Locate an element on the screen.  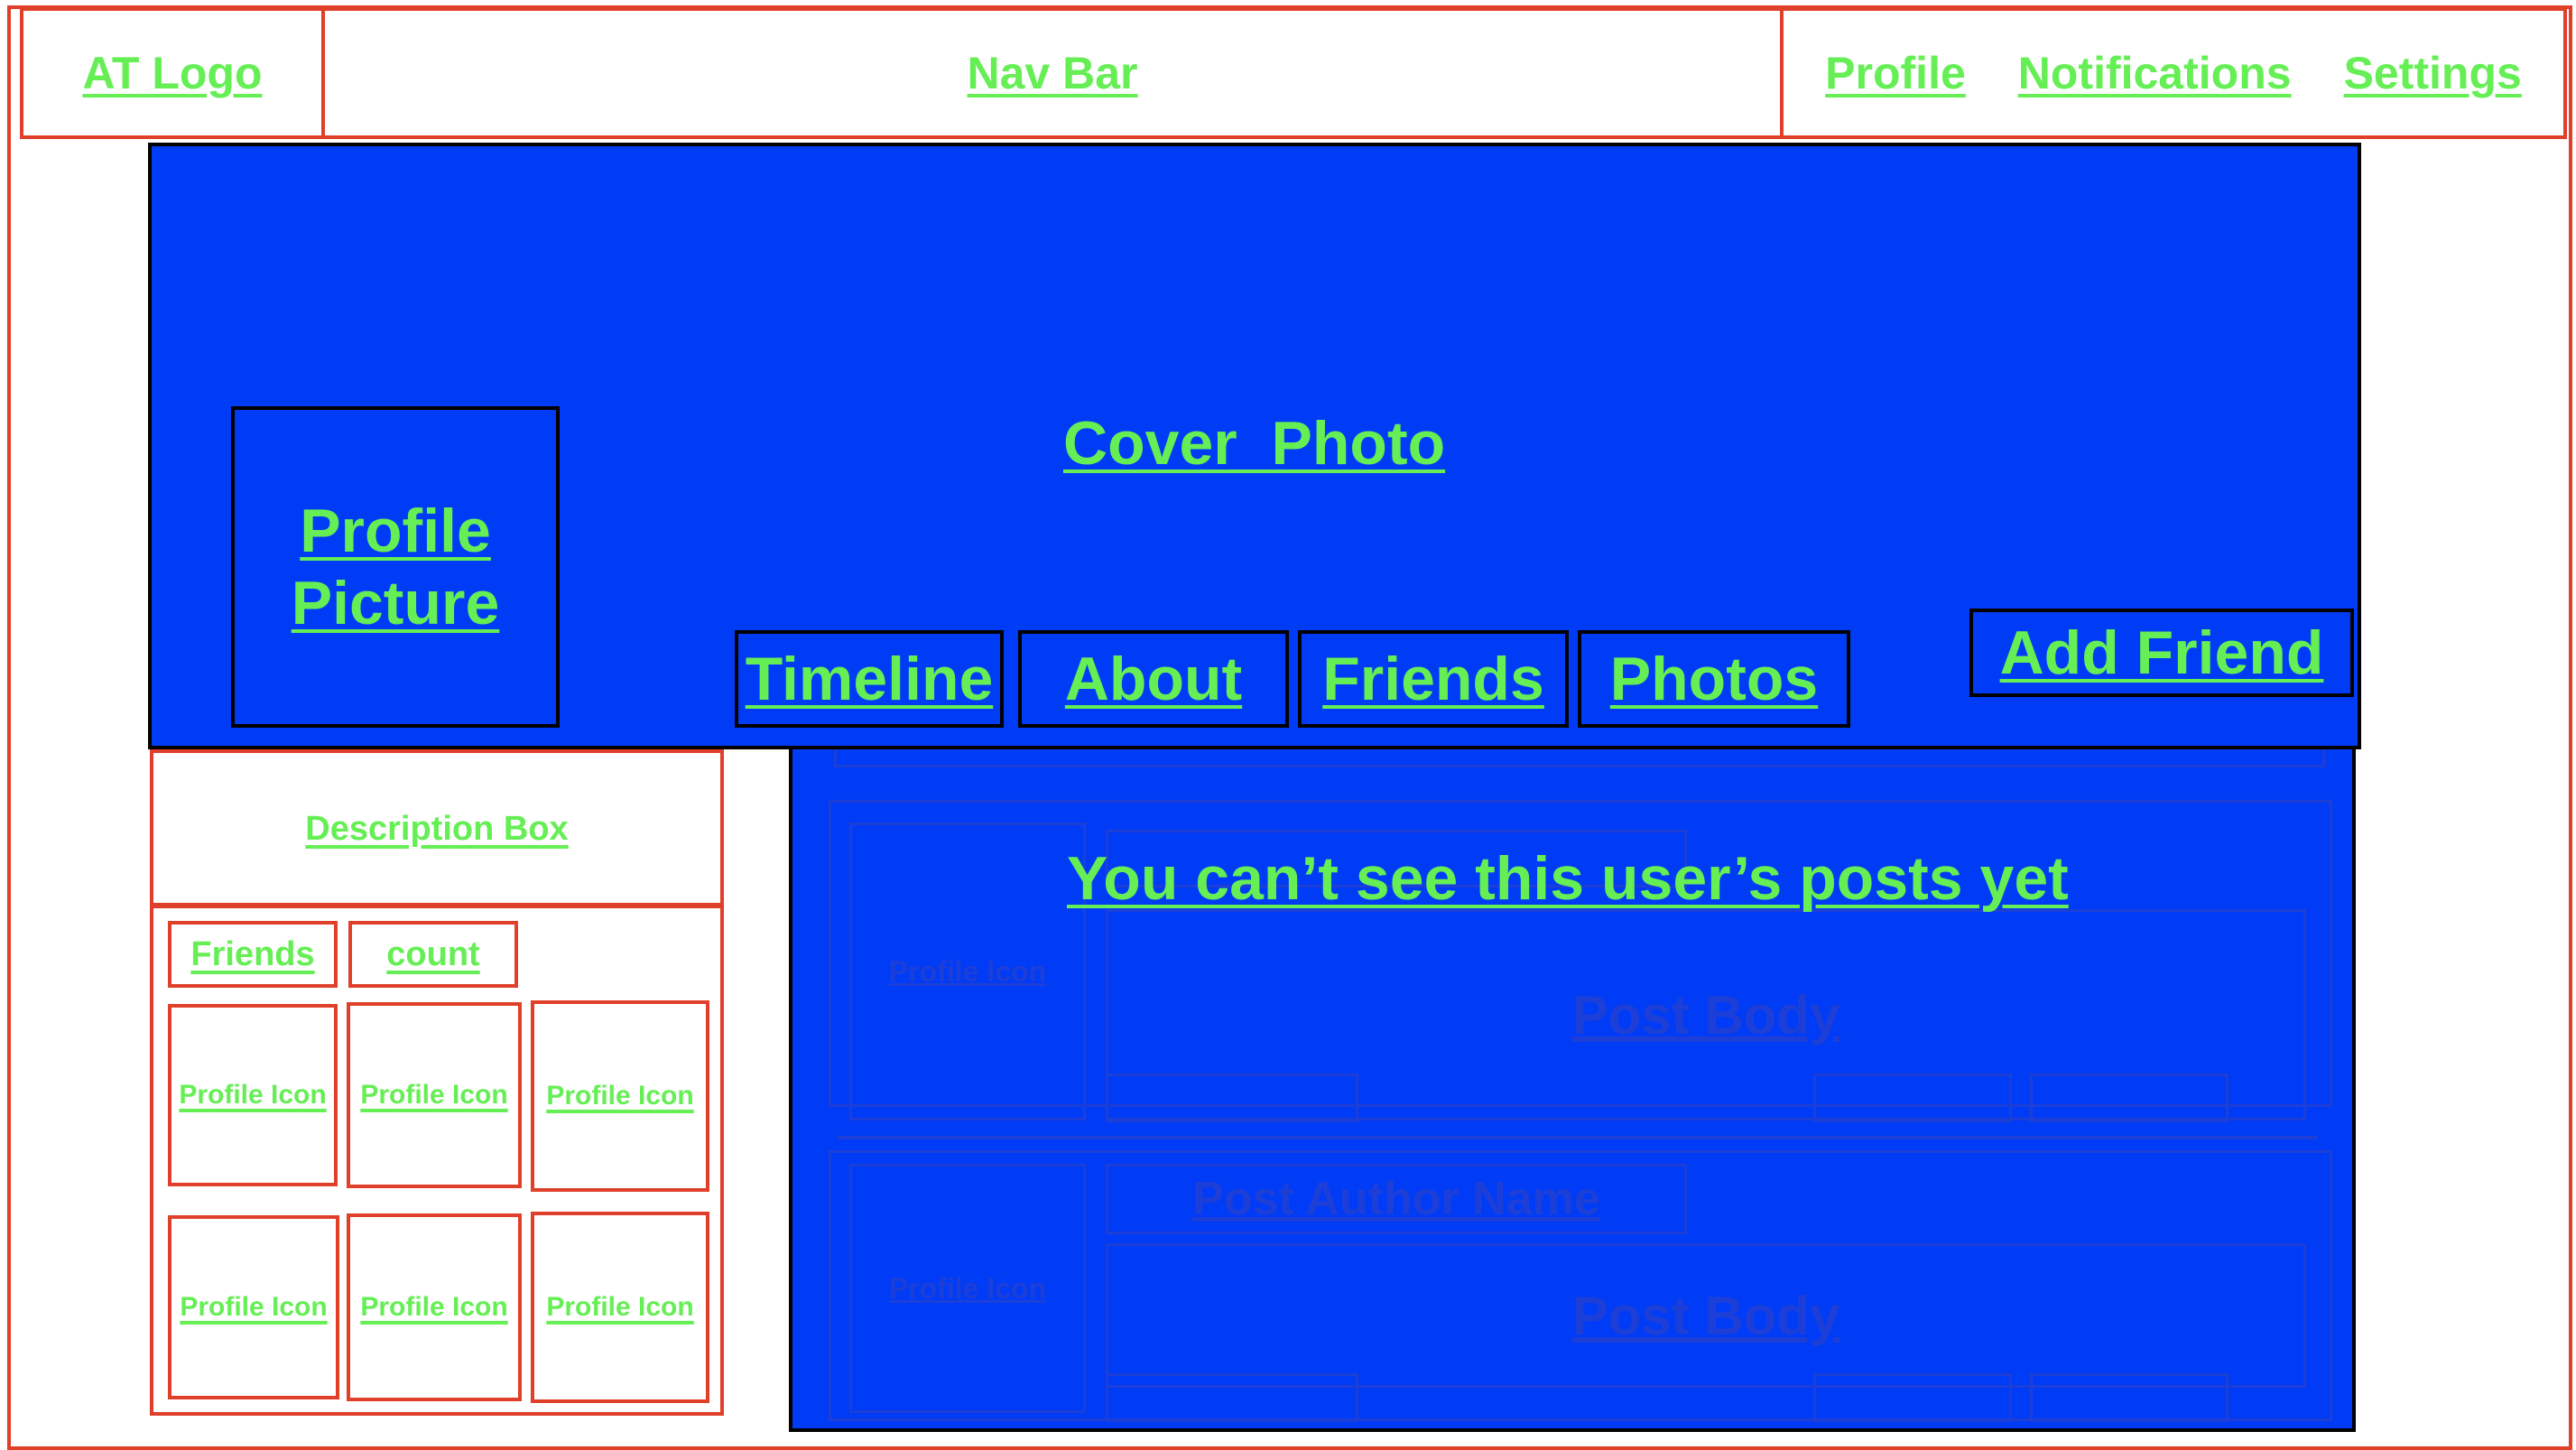
description-box: Description Box is located at coordinates (437, 828).